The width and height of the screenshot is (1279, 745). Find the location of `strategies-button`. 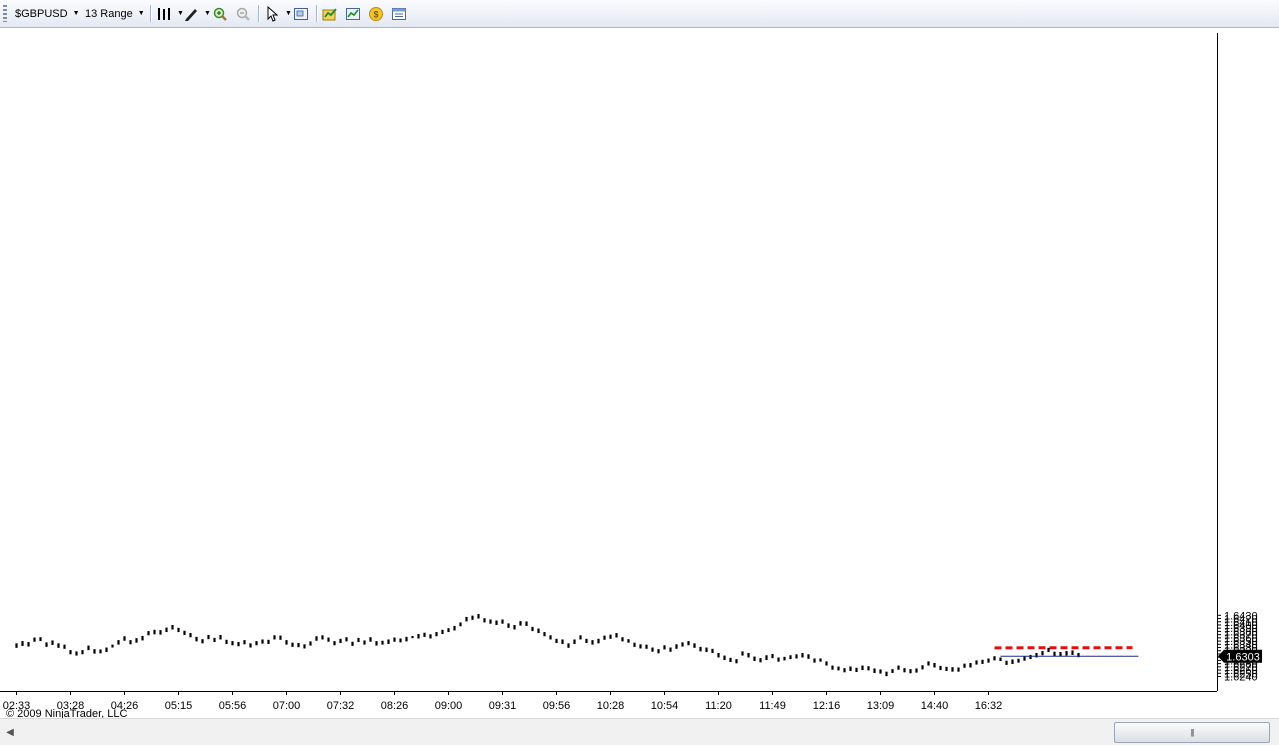

strategies-button is located at coordinates (353, 13).